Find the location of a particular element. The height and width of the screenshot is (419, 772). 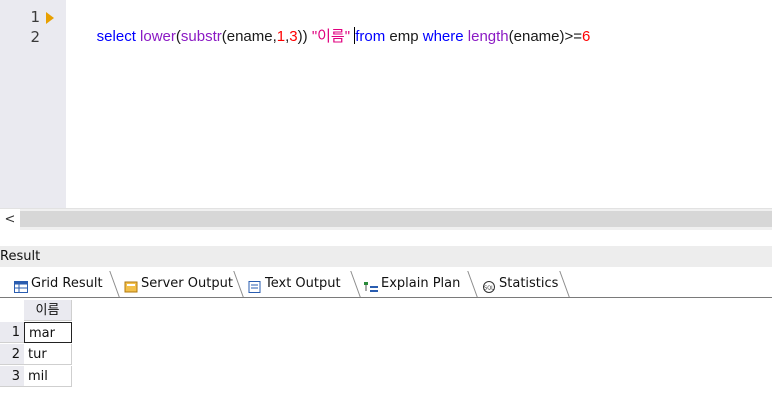

tab-text-output: Text Output is located at coordinates (292, 284).